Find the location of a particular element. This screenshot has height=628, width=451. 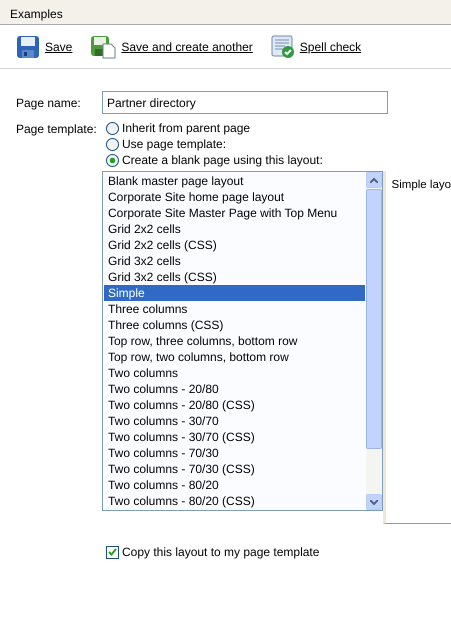

scroll-thumb is located at coordinates (374, 319).